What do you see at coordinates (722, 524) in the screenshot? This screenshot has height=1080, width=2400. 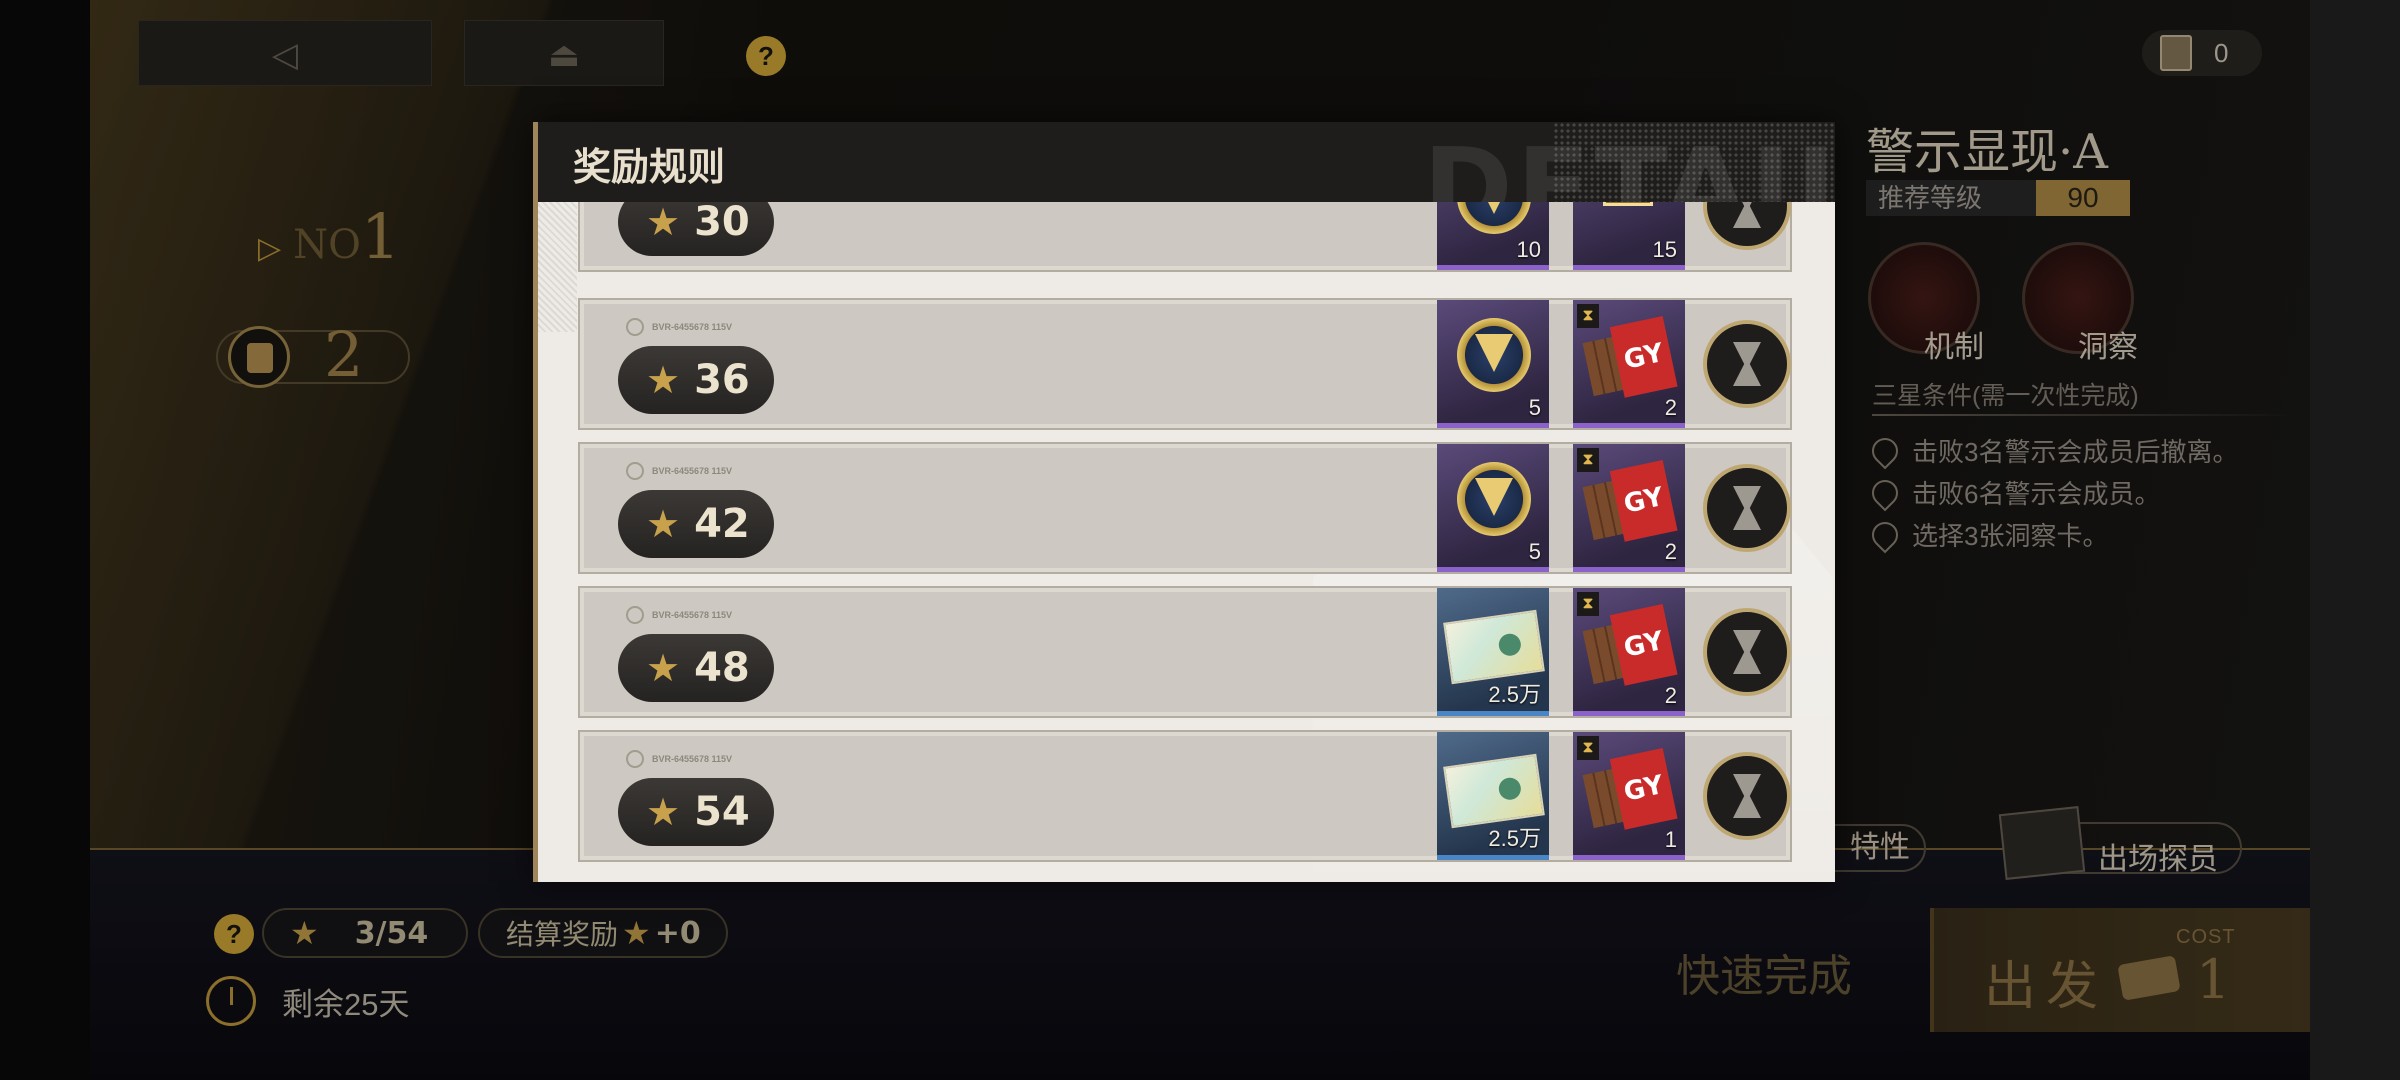 I see `star-threshold-value: 42` at bounding box center [722, 524].